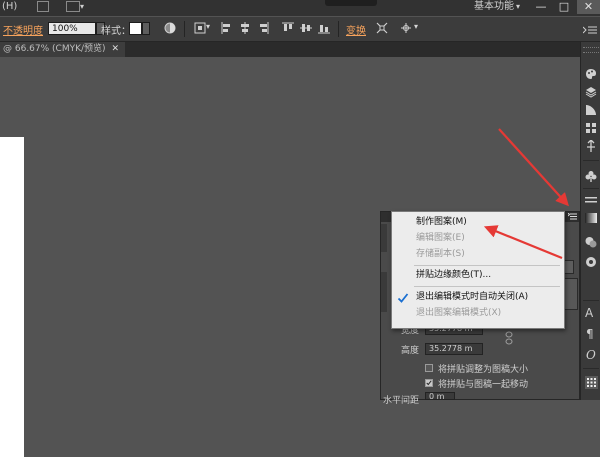 This screenshot has width=600, height=457. Describe the element at coordinates (300, 8) in the screenshot. I see `menu-bar: (H) ▾ 基本功能 ▾ — □ ✕` at that location.